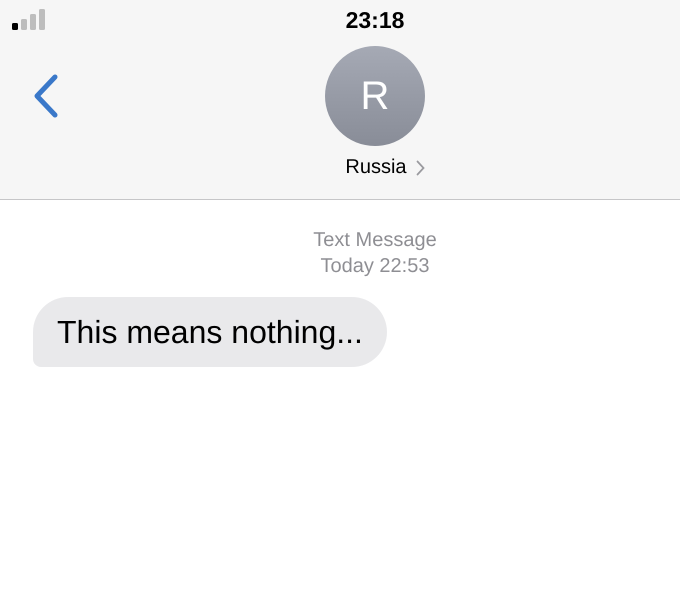  I want to click on message-timestamp: Today 22:53, so click(375, 266).